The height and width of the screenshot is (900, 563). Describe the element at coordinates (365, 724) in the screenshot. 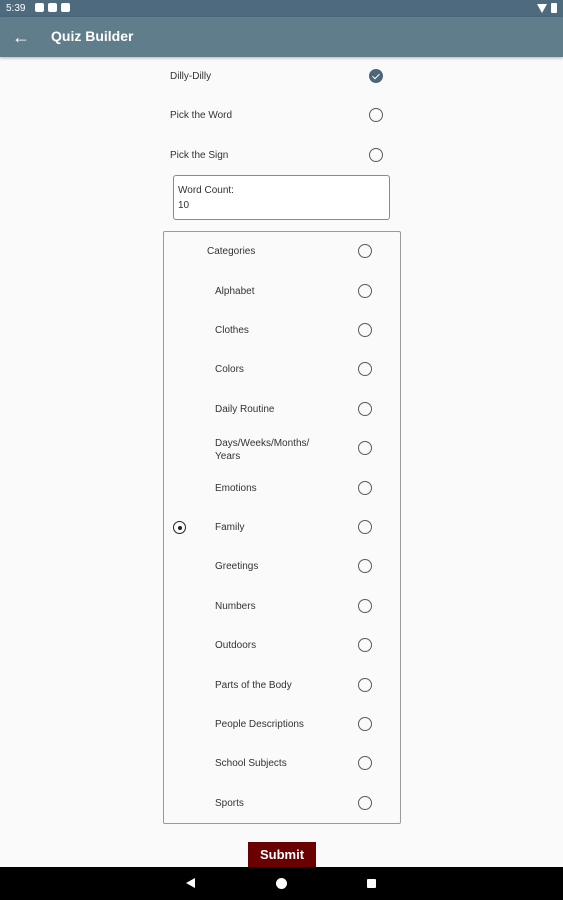

I see `category-radio-people-descriptions` at that location.